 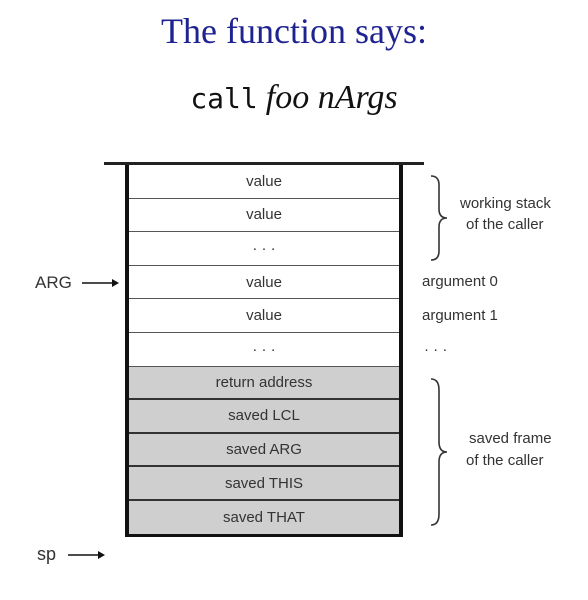 I want to click on call-keyword: call, so click(x=224, y=98).